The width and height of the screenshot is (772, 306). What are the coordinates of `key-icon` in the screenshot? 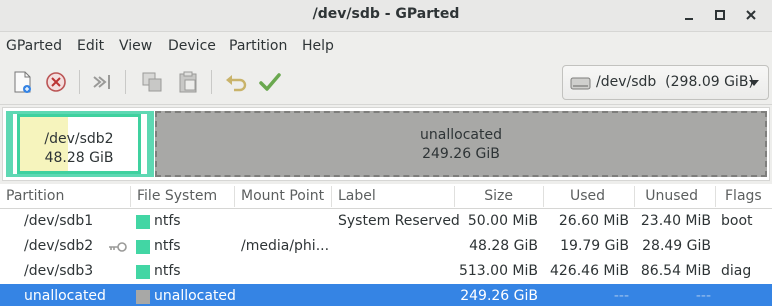 It's located at (118, 247).